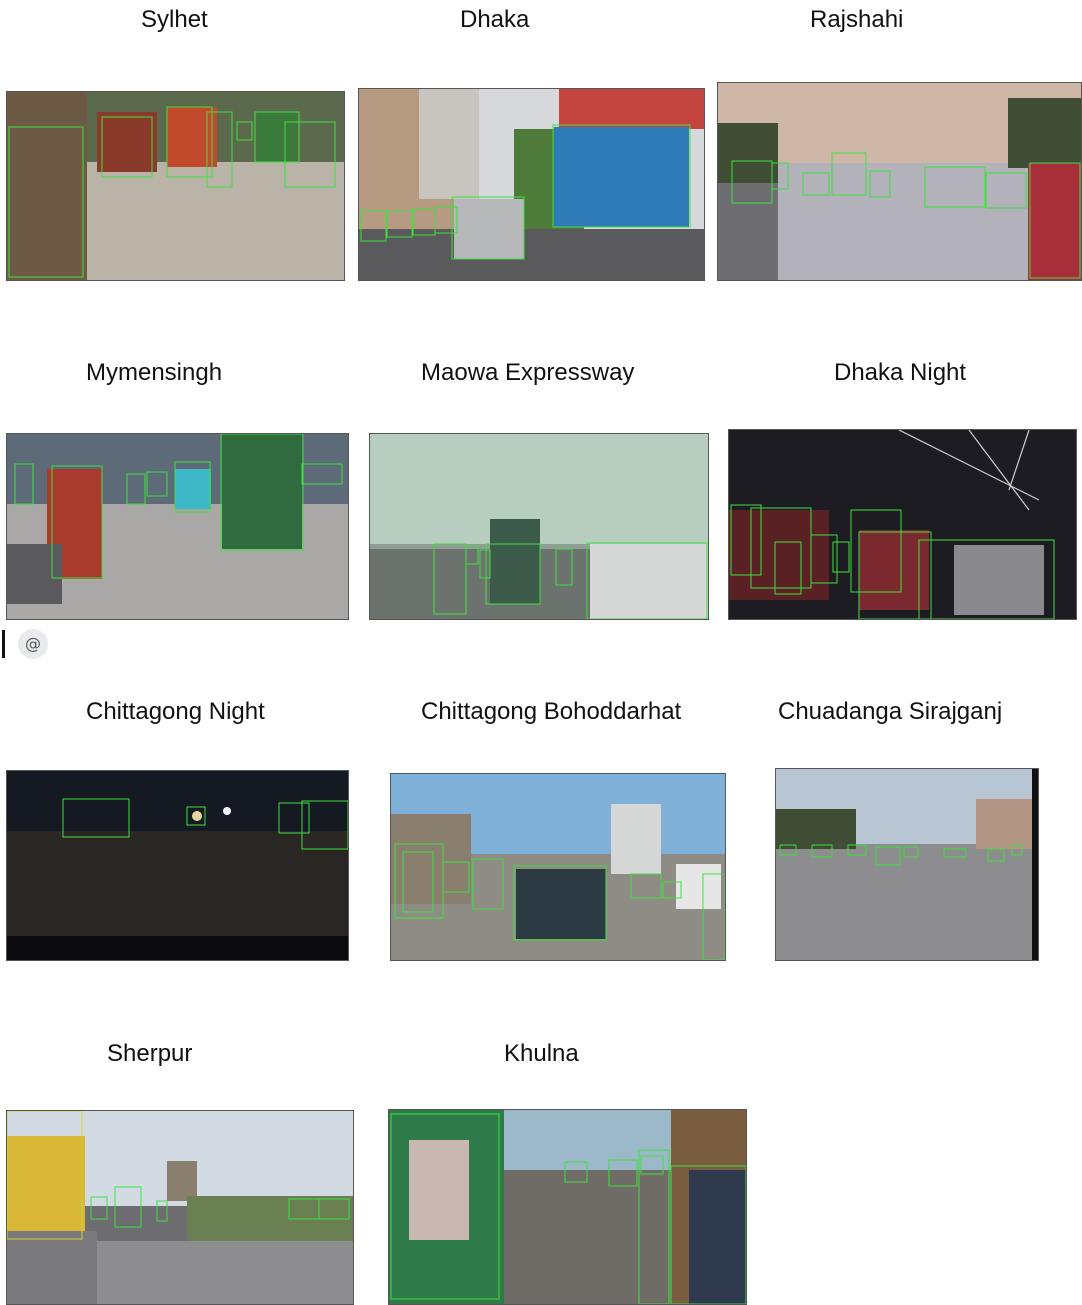  Describe the element at coordinates (175, 186) in the screenshot. I see `photo-sylhet` at that location.